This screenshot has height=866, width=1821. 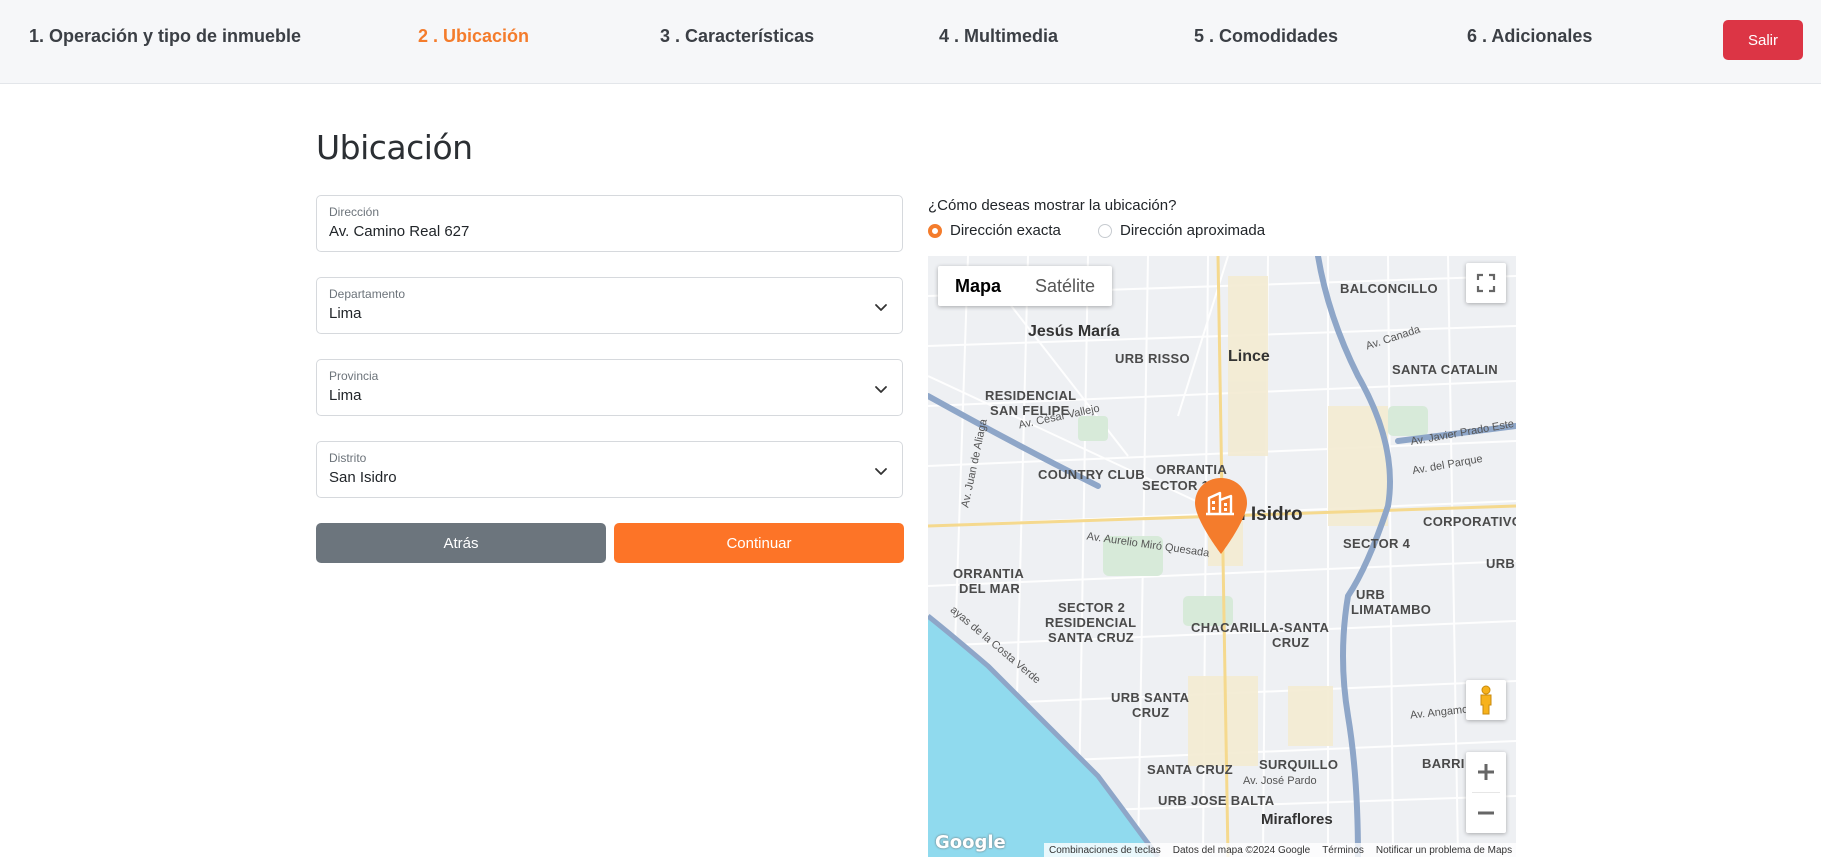 I want to click on zoom-out-button, so click(x=1486, y=813).